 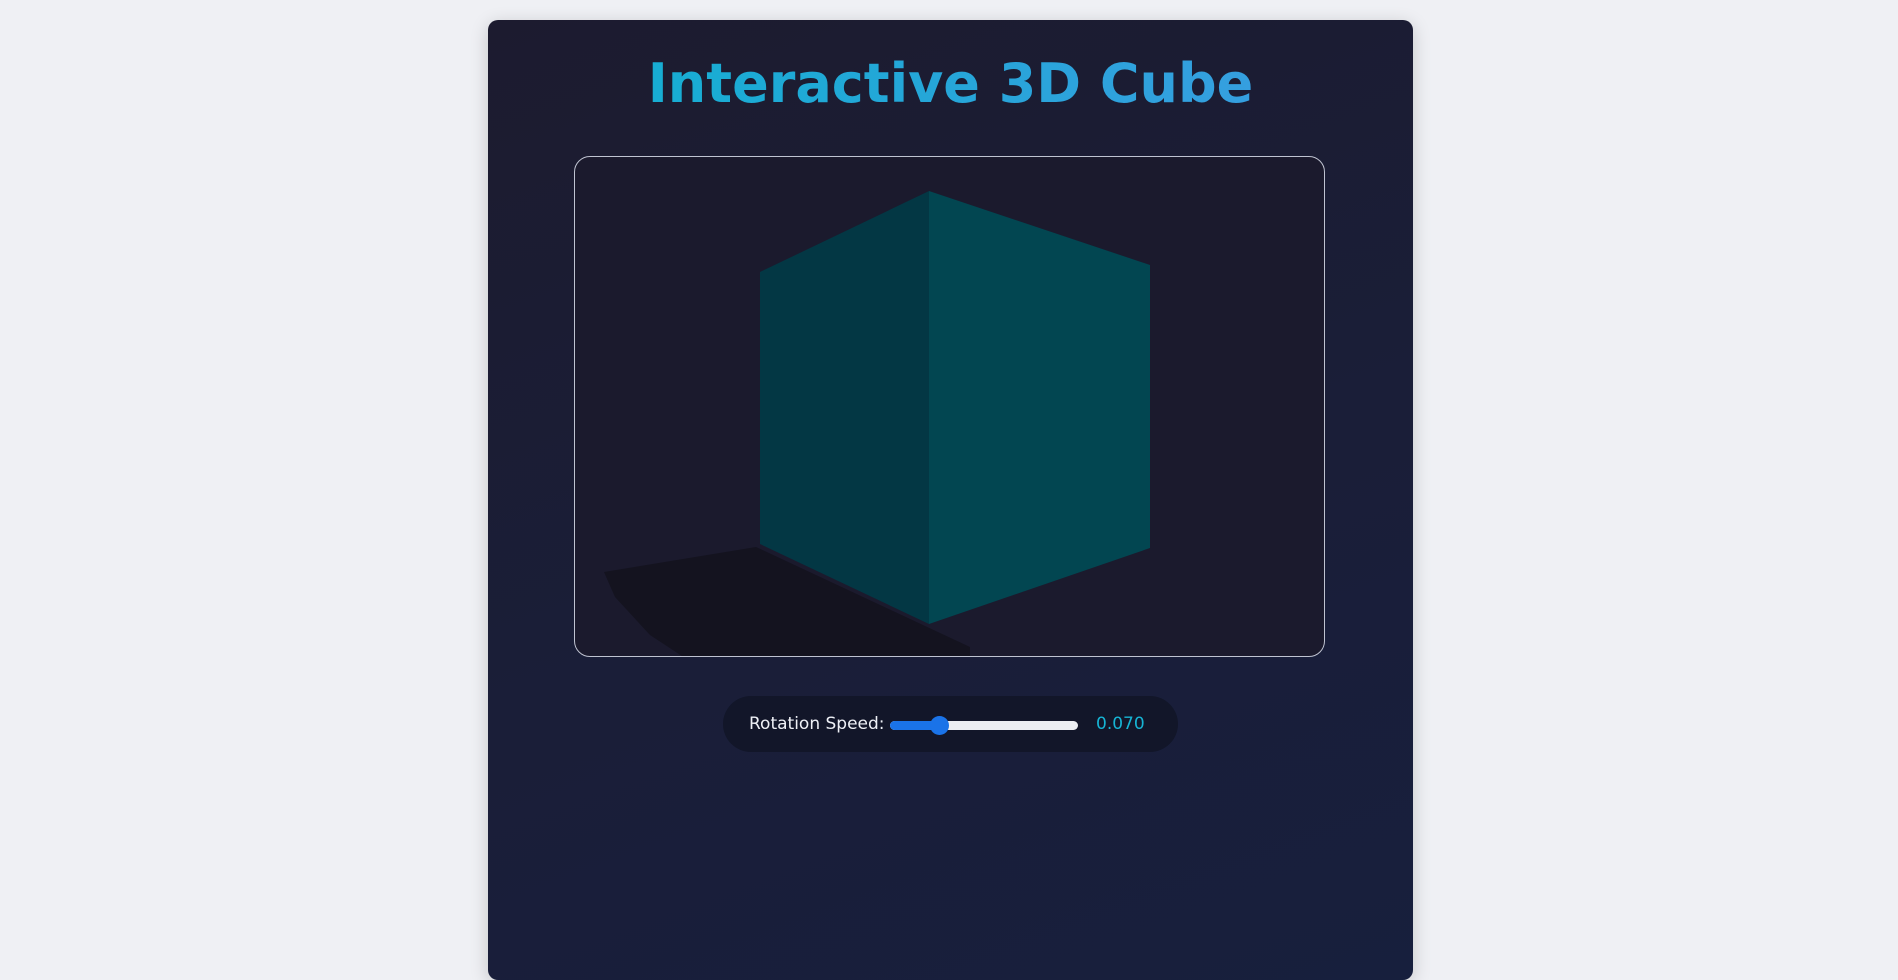 What do you see at coordinates (844, 407) in the screenshot?
I see `cube-face-left` at bounding box center [844, 407].